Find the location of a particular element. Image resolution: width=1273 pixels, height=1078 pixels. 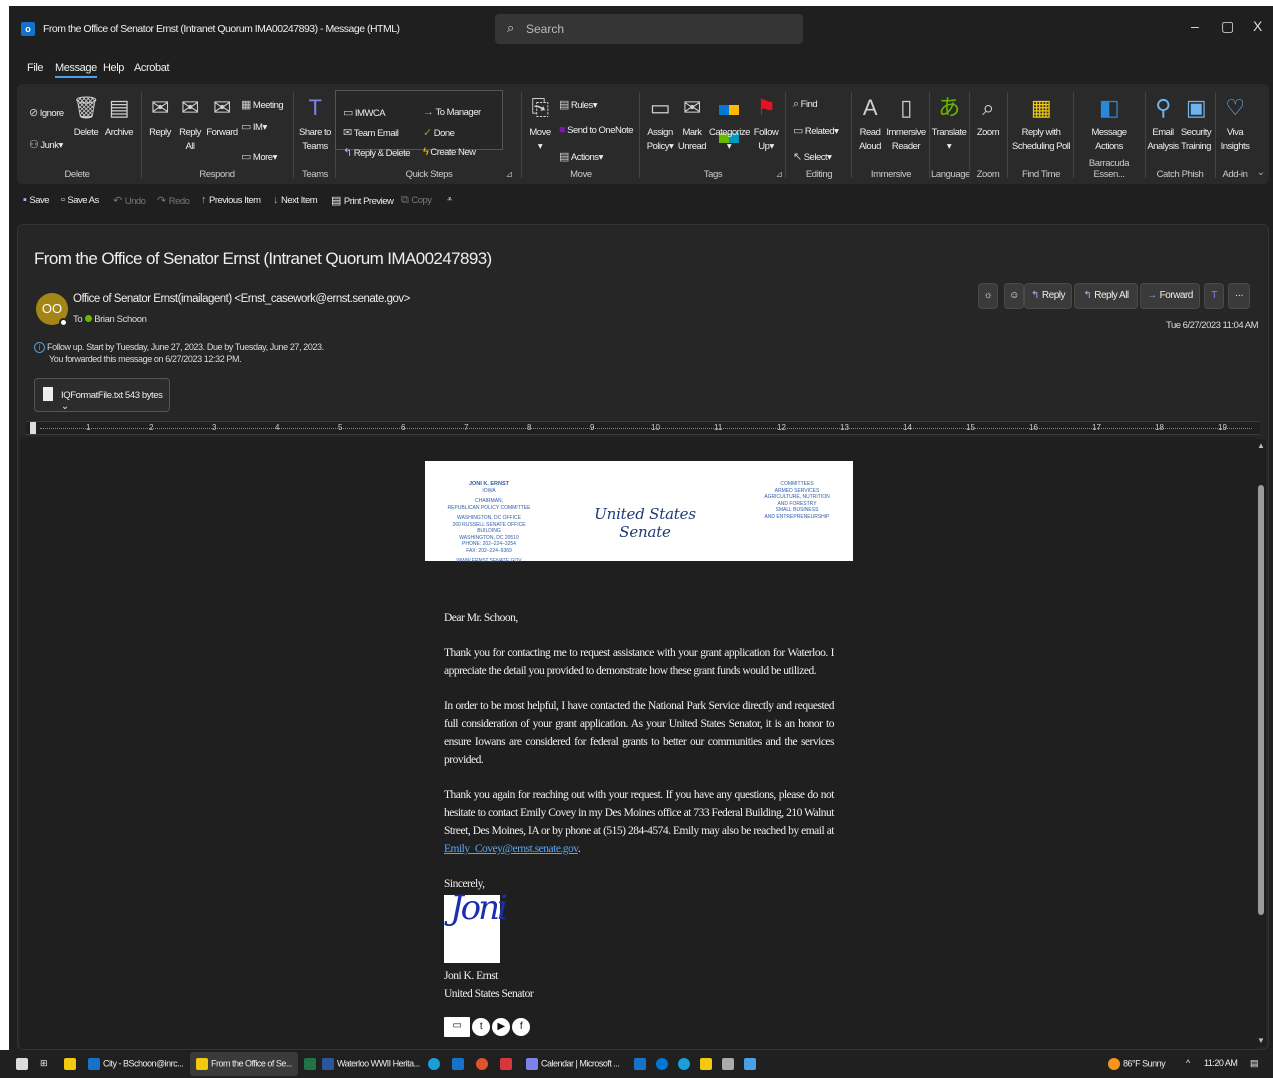

task-view-icon: ⊞ is located at coordinates (44, 1063).